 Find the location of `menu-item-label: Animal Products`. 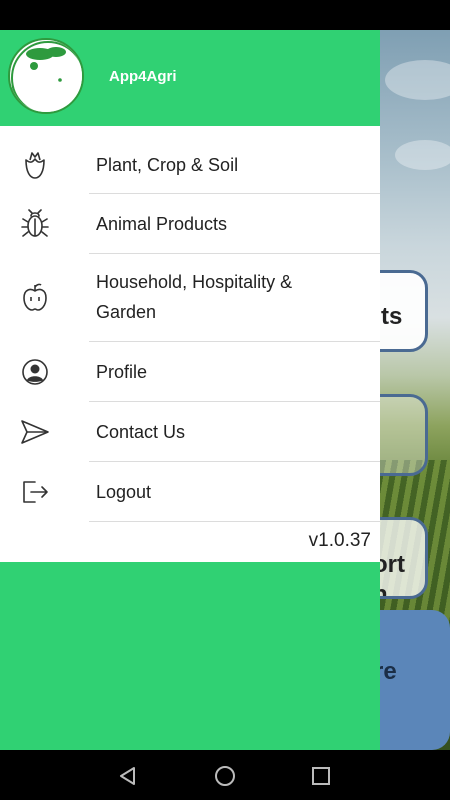

menu-item-label: Animal Products is located at coordinates (162, 224).